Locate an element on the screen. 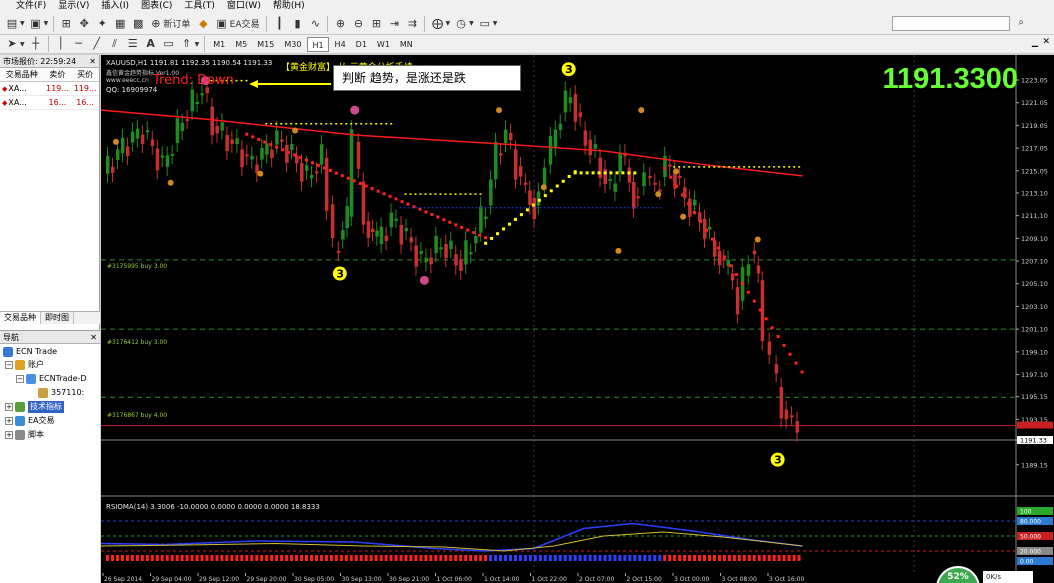 The image size is (1054, 583). x-tick-label: 3 Oct 00:00 is located at coordinates (691, 579).